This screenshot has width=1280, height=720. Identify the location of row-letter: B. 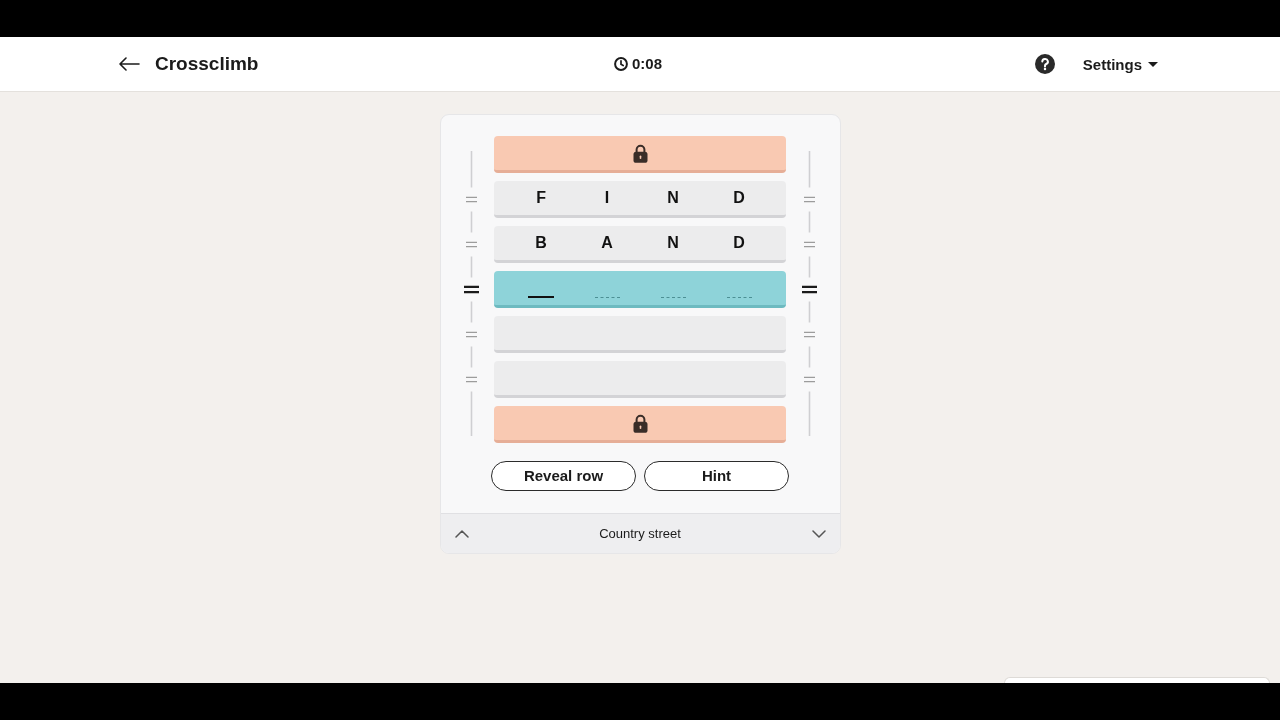
(541, 243).